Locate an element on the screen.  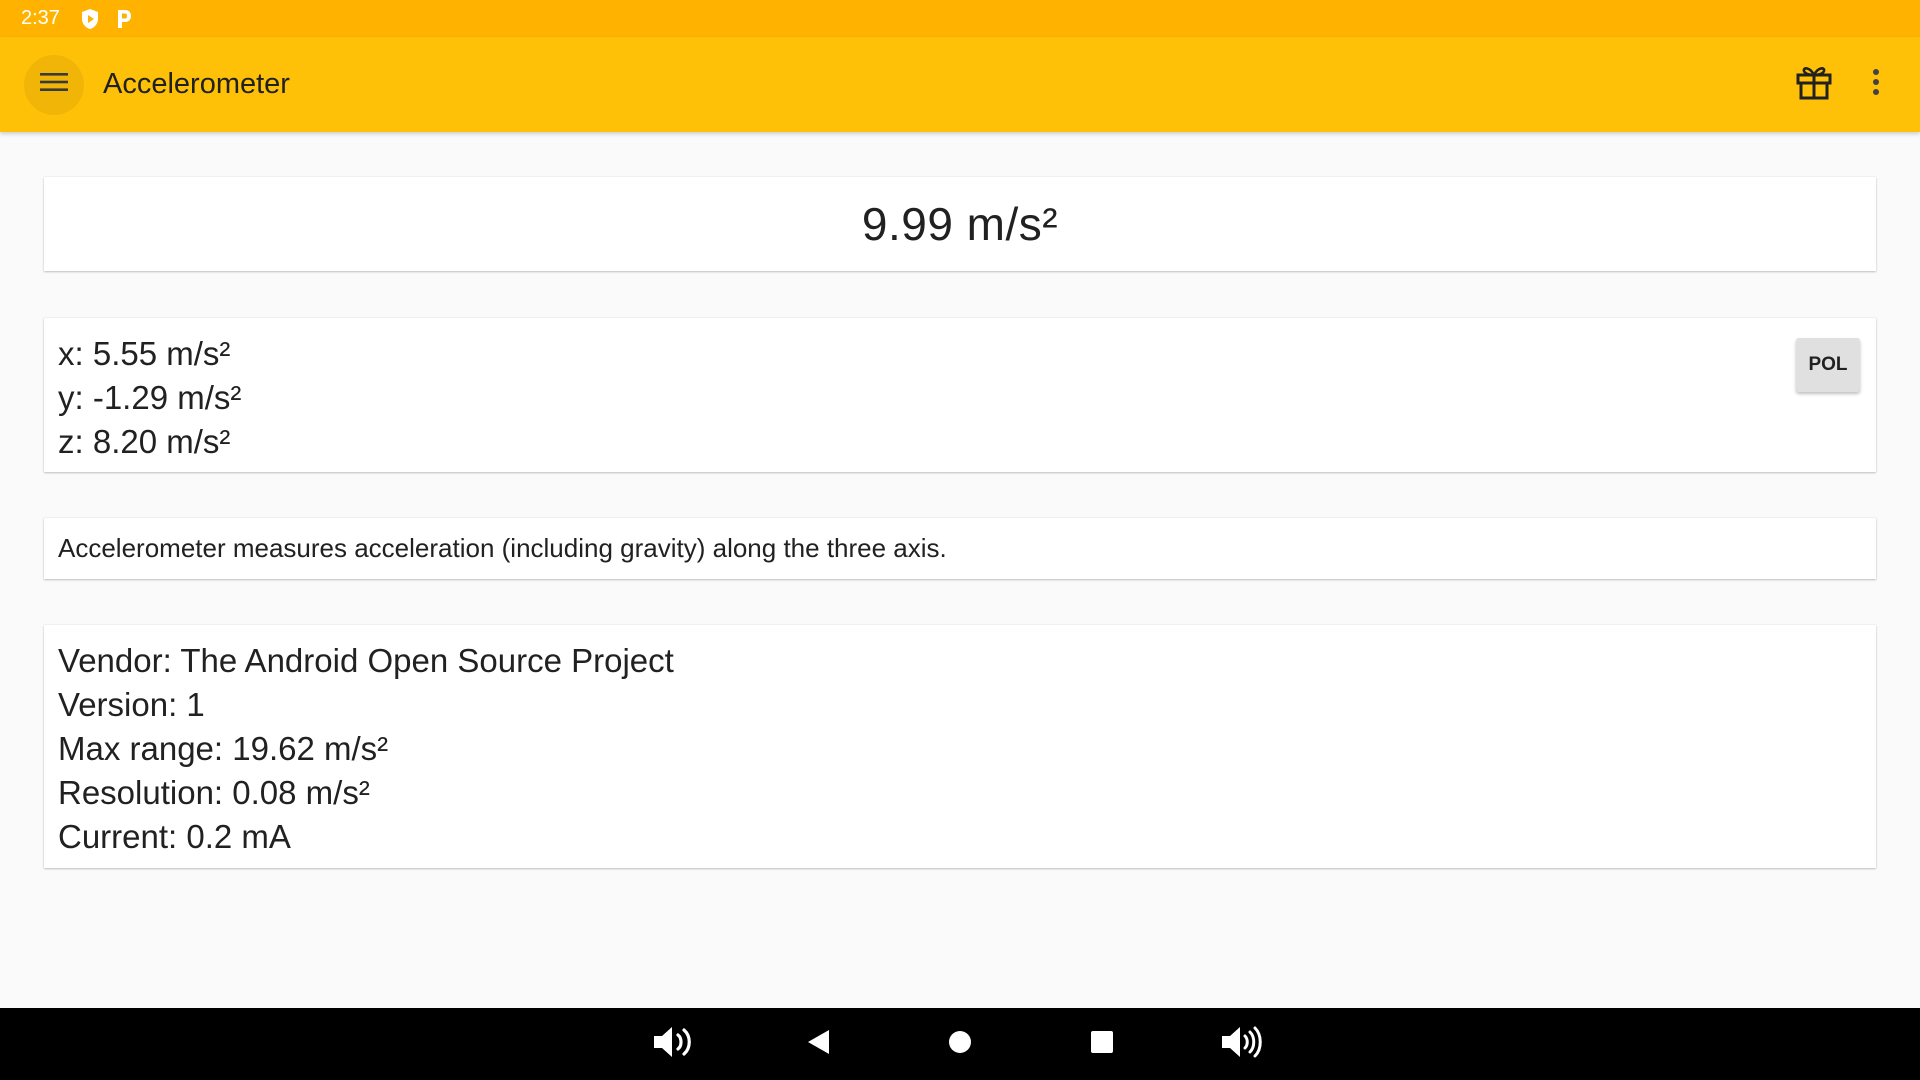
axis-y-row: y: -1.29 m/s² is located at coordinates (960, 398).